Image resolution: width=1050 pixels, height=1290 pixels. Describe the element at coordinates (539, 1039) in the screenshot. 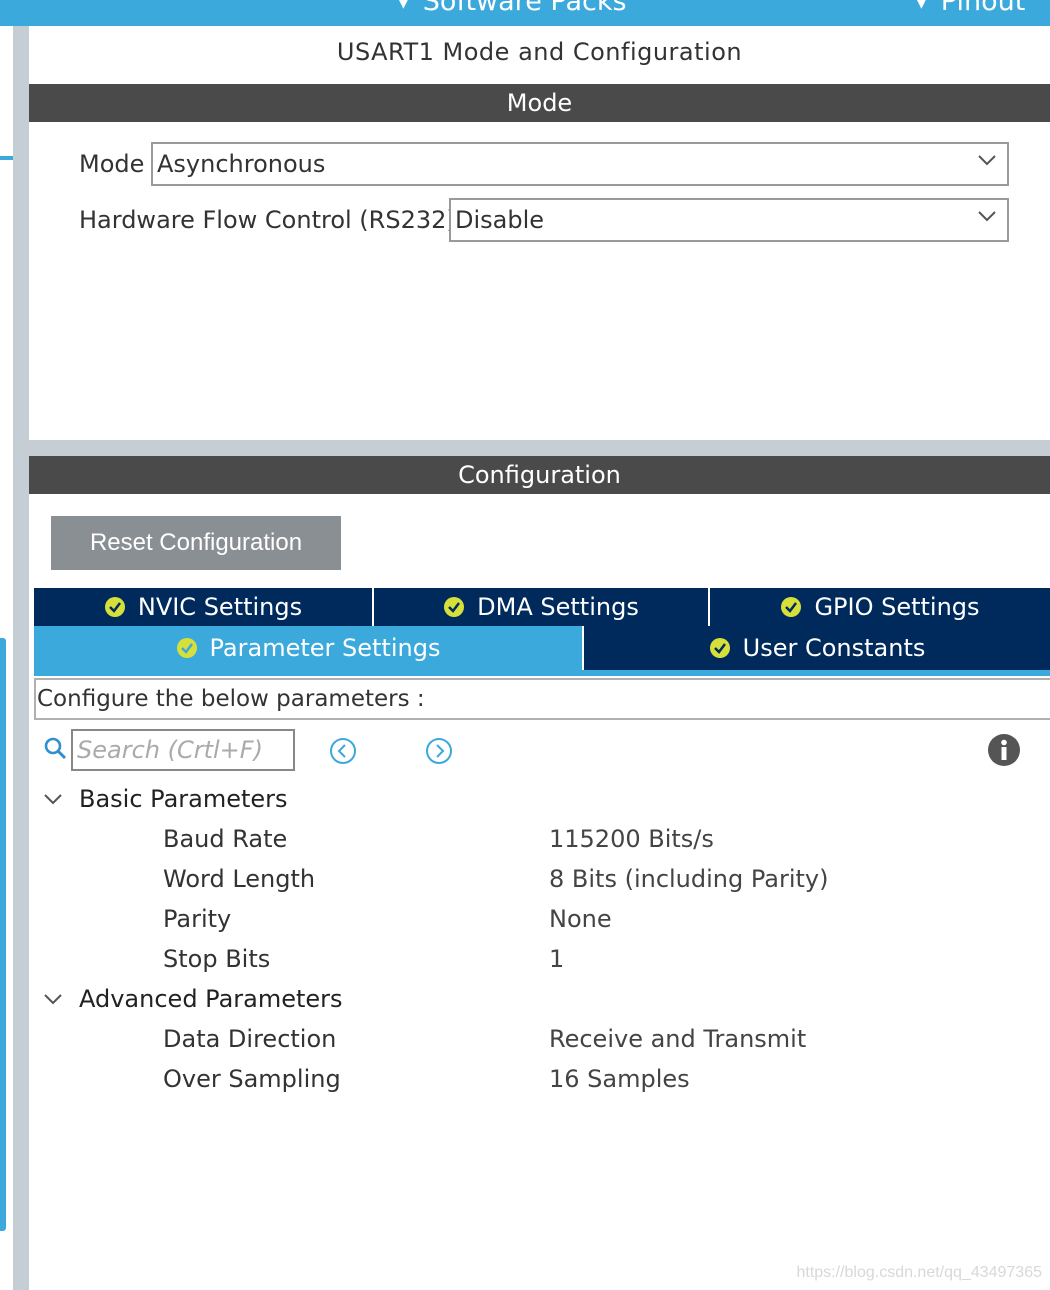

I see `param-row-data-direction: Data Direction Receive and Transmit` at that location.